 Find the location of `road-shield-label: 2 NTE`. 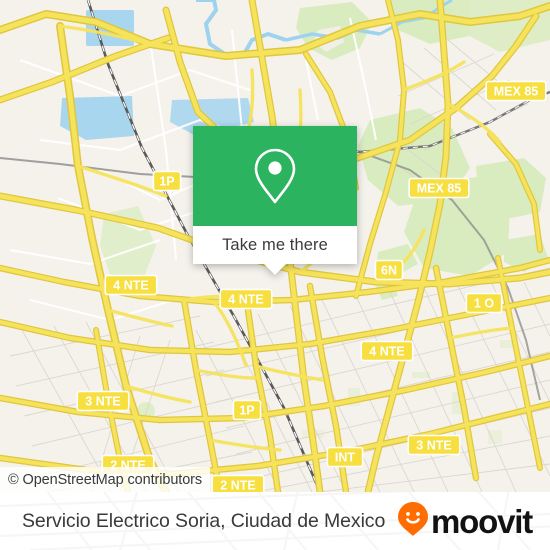

road-shield-label: 2 NTE is located at coordinates (237, 485).